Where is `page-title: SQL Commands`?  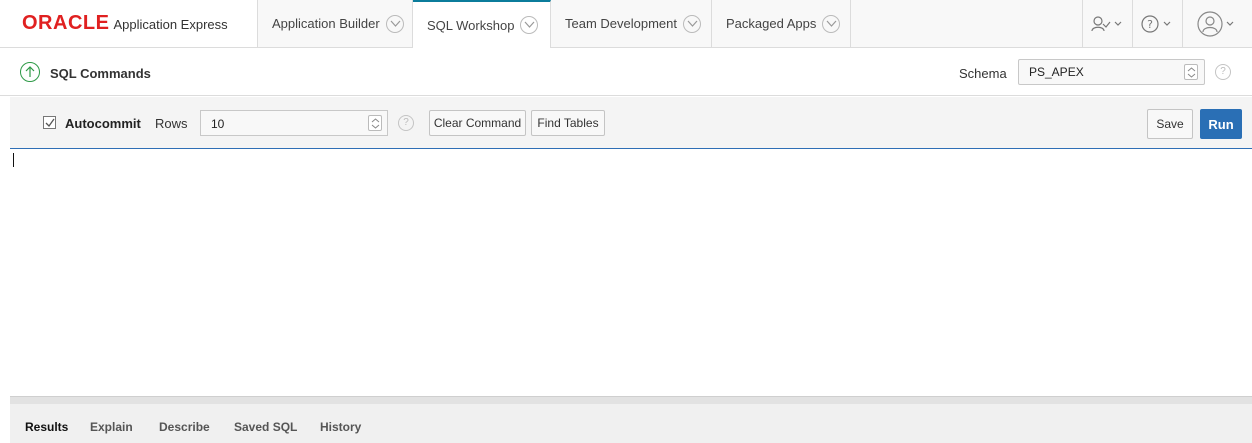 page-title: SQL Commands is located at coordinates (100, 73).